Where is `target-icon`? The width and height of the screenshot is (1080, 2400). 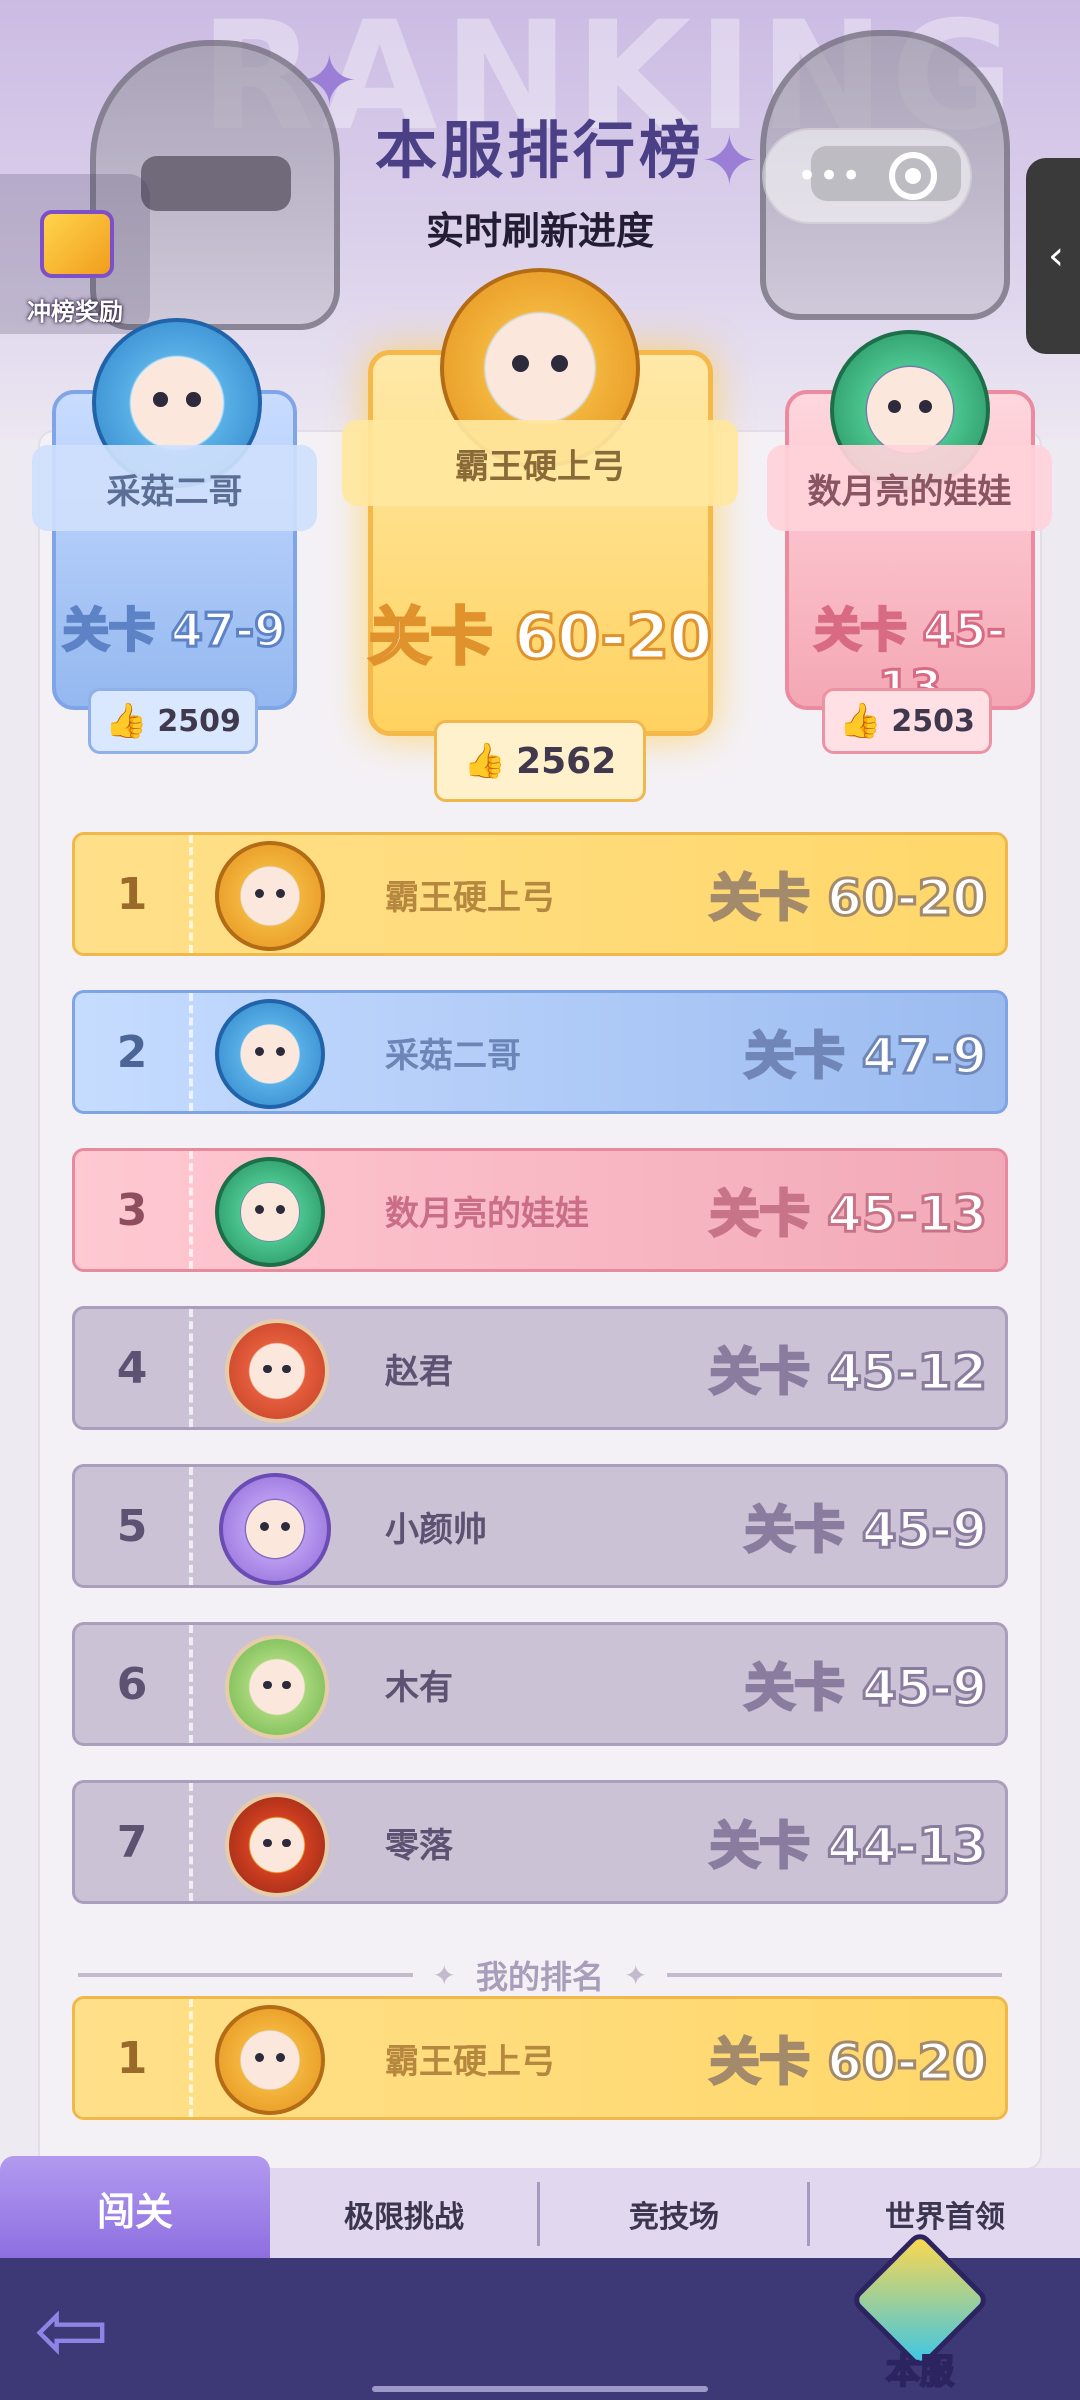
target-icon is located at coordinates (913, 176).